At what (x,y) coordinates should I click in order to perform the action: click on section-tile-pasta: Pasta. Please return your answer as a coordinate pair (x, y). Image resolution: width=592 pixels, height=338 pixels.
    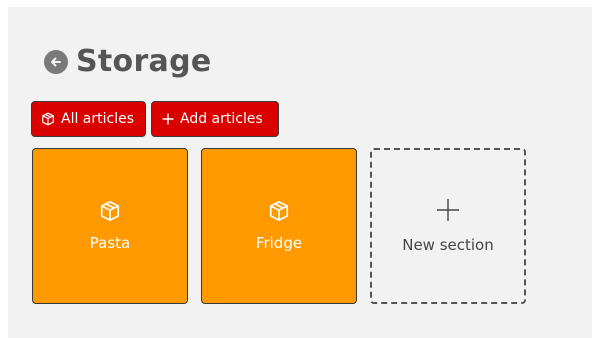
    Looking at the image, I should click on (110, 226).